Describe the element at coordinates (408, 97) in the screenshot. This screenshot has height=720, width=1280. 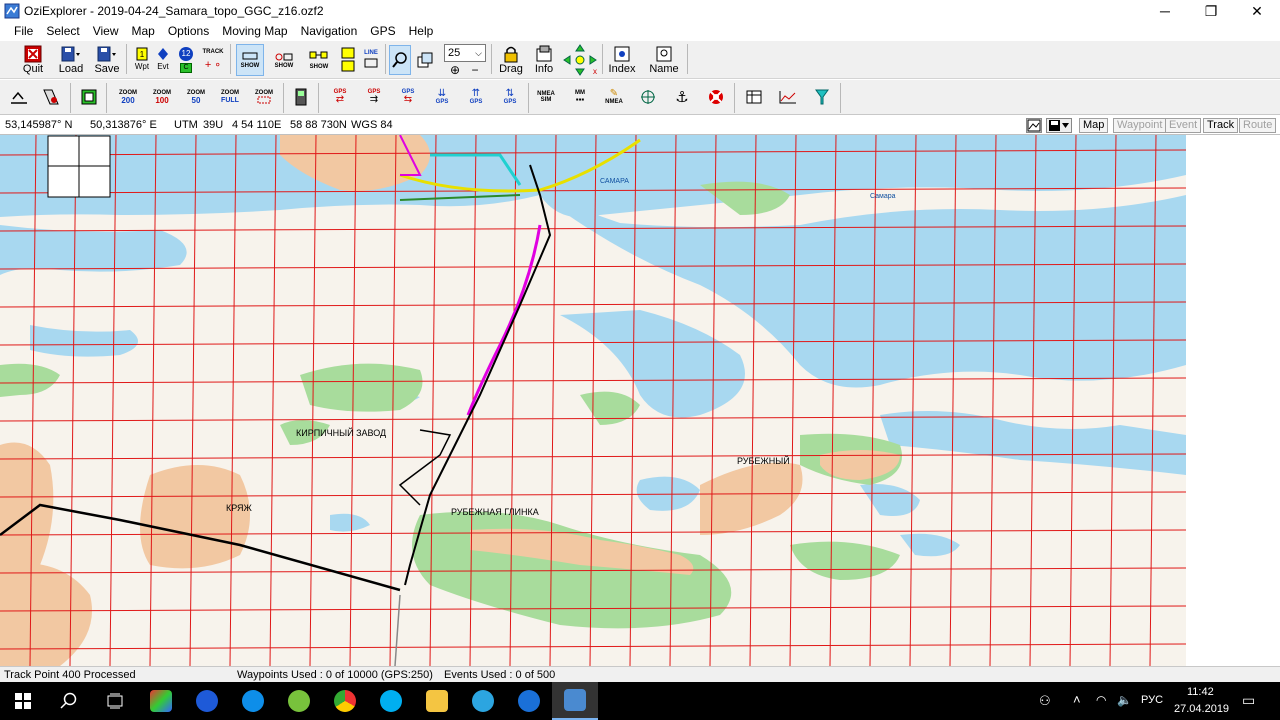
I see `gps-upload-track-button: GPS ⇆` at that location.